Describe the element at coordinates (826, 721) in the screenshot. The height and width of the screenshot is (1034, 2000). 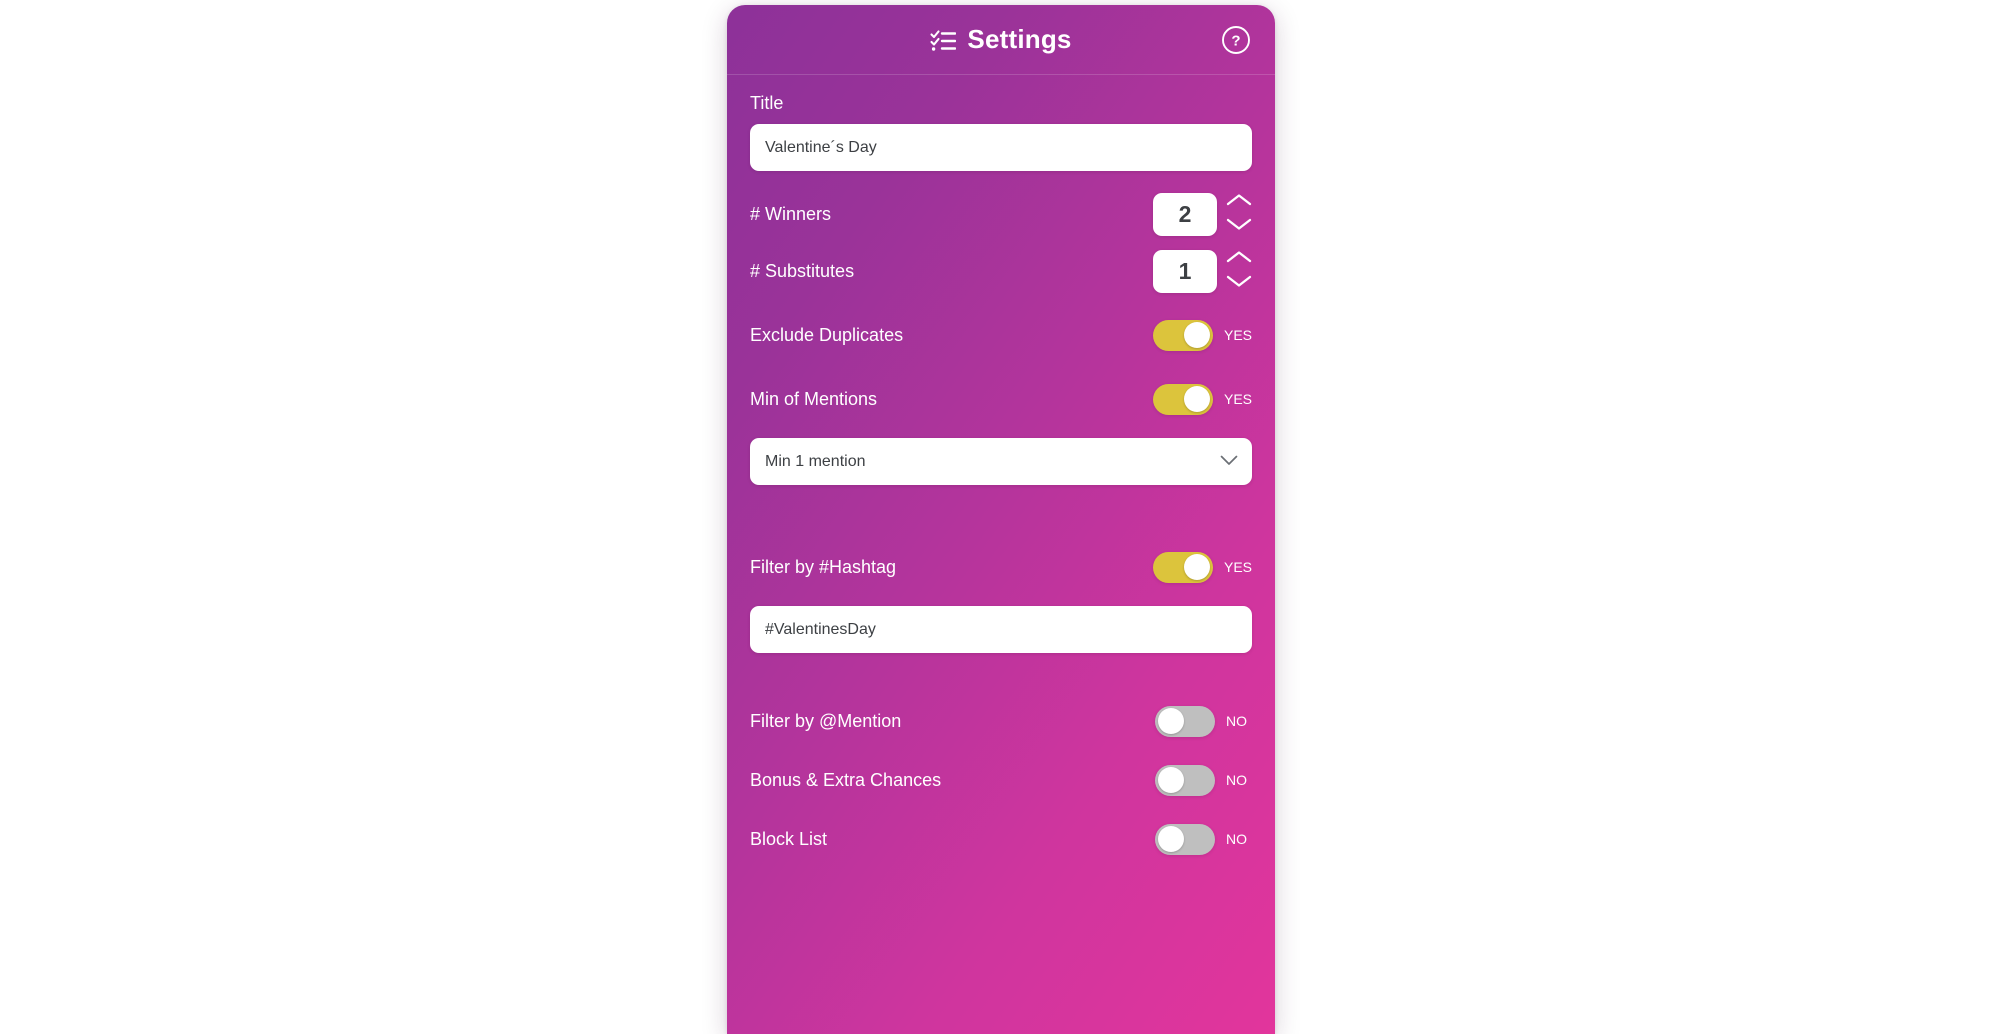
I see `filter-mention-label: Filter by @Mention` at that location.